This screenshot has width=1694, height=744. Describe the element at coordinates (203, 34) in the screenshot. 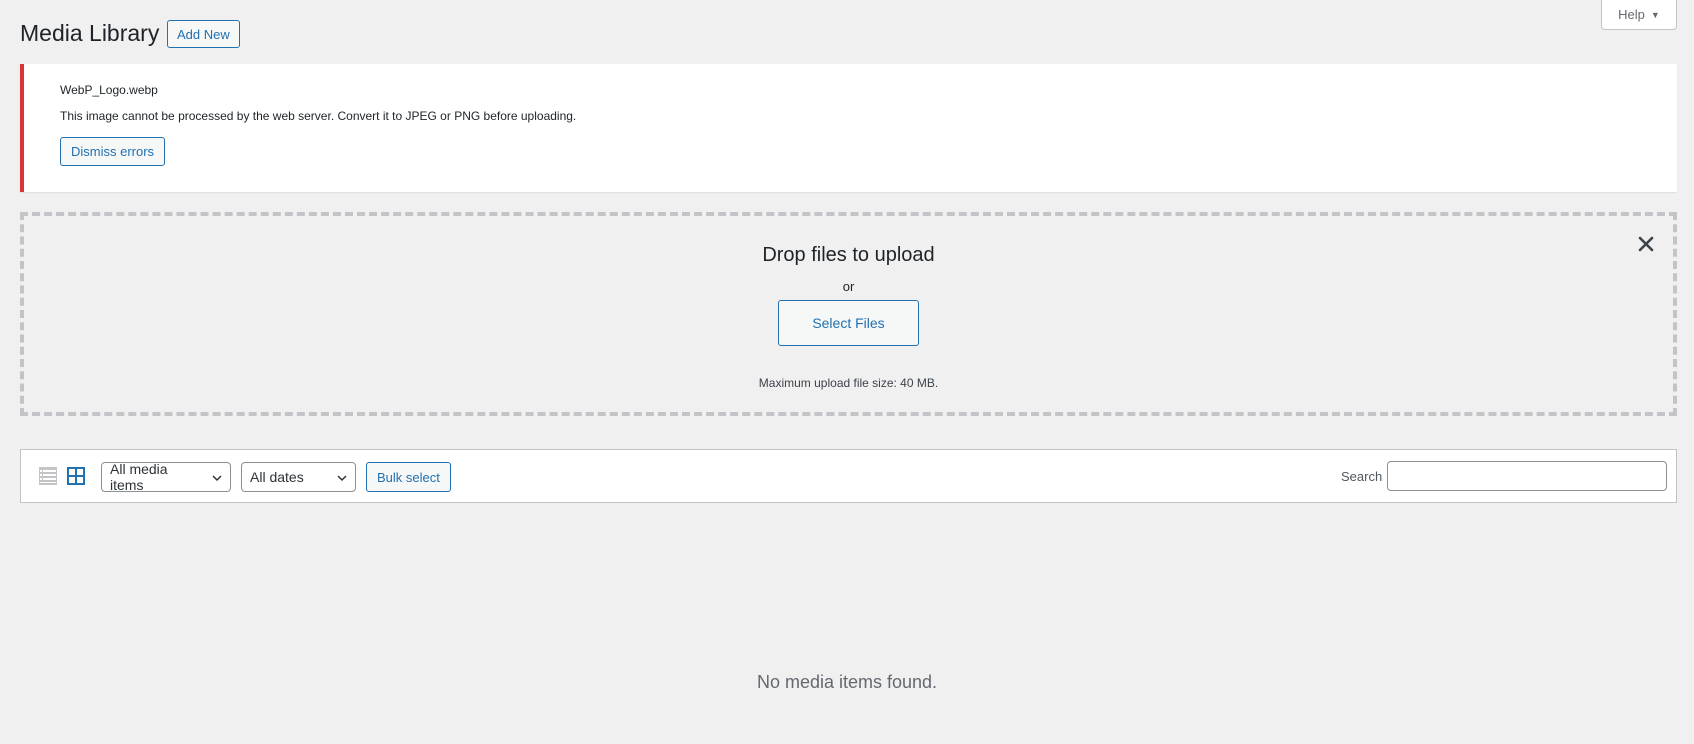

I see `add-new-button: Add New` at that location.